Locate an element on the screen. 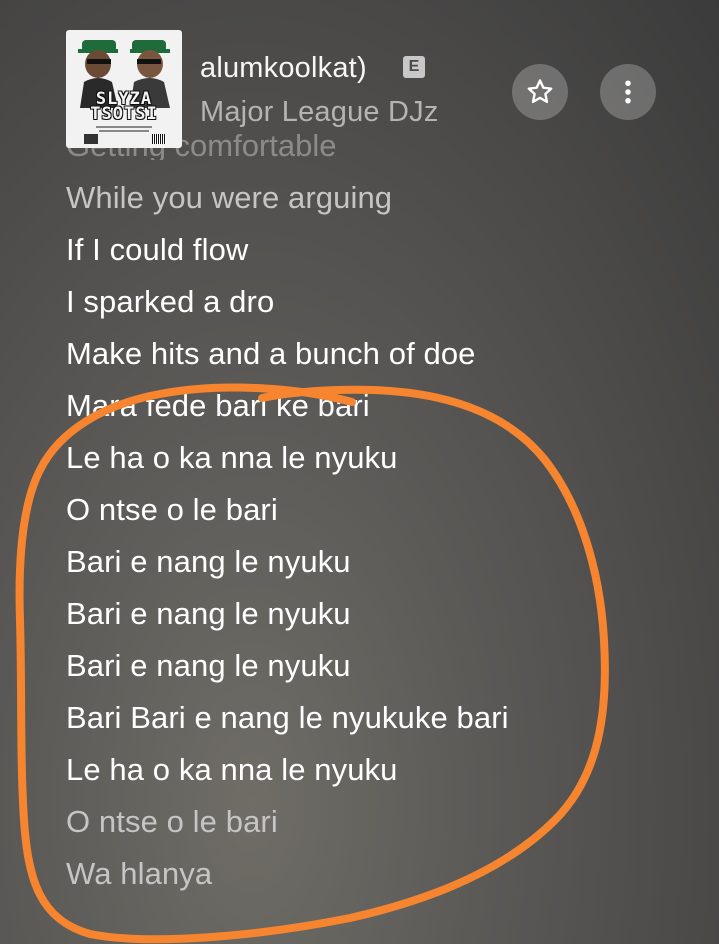 The height and width of the screenshot is (944, 719). artist-name: Major League DJz is located at coordinates (319, 112).